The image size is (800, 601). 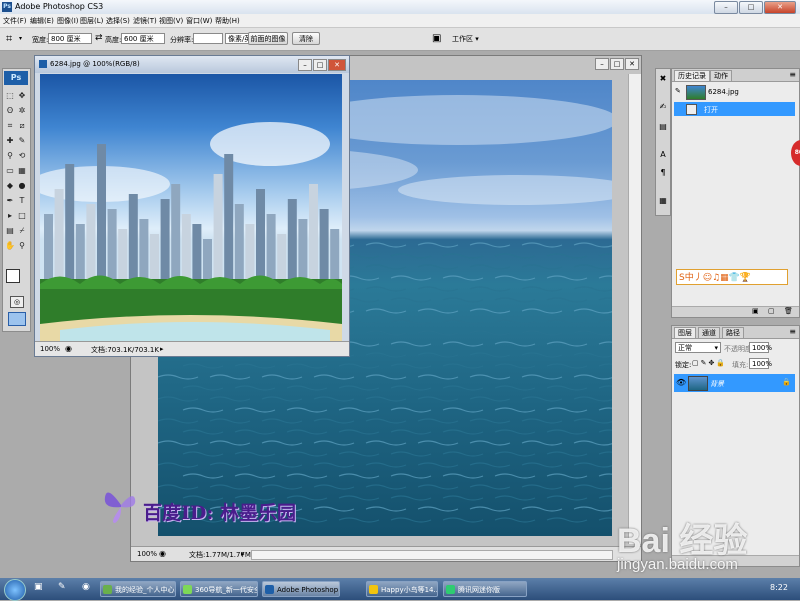 What do you see at coordinates (15, 21) in the screenshot?
I see `menu-file: 文件(F)` at bounding box center [15, 21].